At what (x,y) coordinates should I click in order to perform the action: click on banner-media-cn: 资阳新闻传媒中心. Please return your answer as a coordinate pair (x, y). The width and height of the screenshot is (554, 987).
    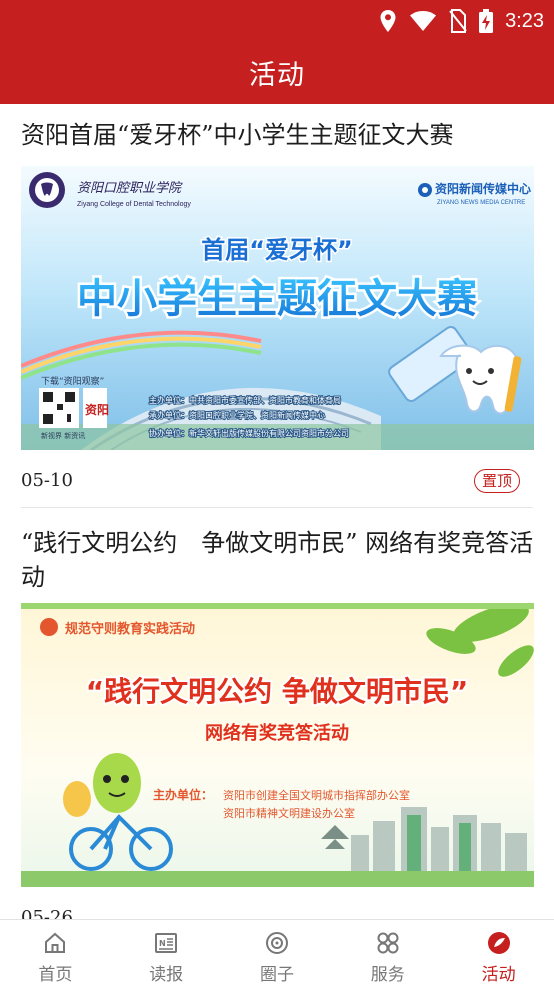
    Looking at the image, I should click on (483, 188).